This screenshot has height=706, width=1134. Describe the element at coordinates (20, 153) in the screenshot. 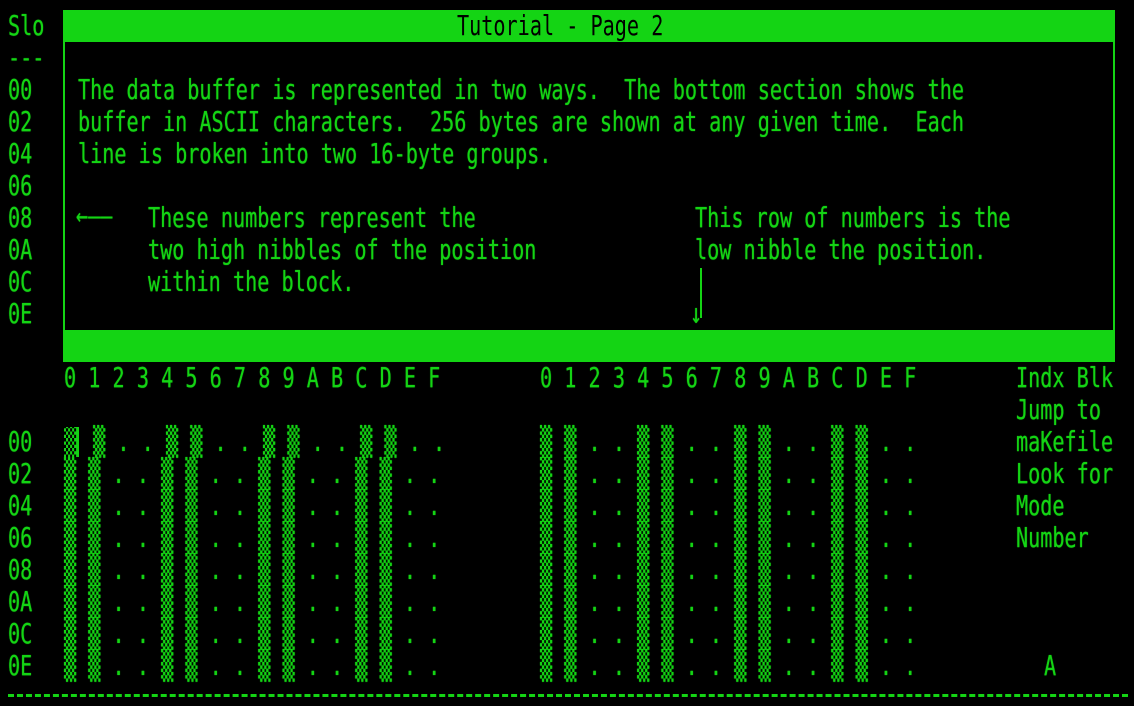

I see `slot-row-label: 04` at that location.